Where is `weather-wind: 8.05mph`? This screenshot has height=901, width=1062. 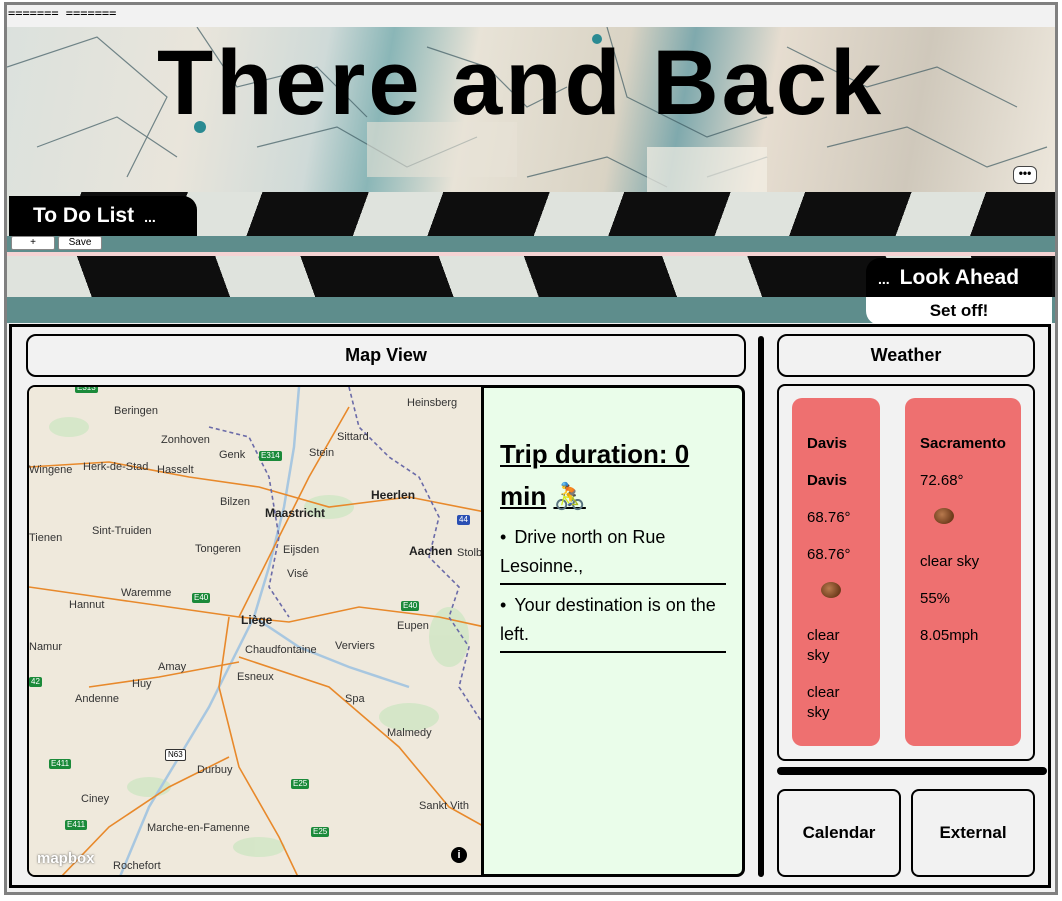 weather-wind: 8.05mph is located at coordinates (949, 635).